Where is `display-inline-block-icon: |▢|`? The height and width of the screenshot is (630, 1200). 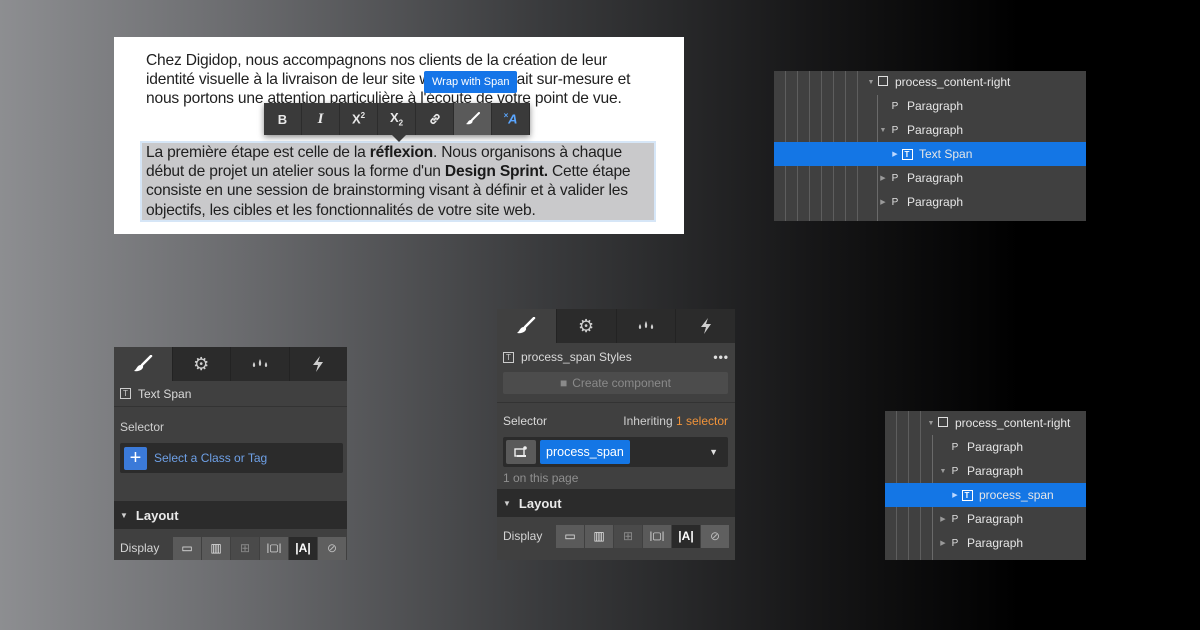 display-inline-block-icon: |▢| is located at coordinates (657, 536).